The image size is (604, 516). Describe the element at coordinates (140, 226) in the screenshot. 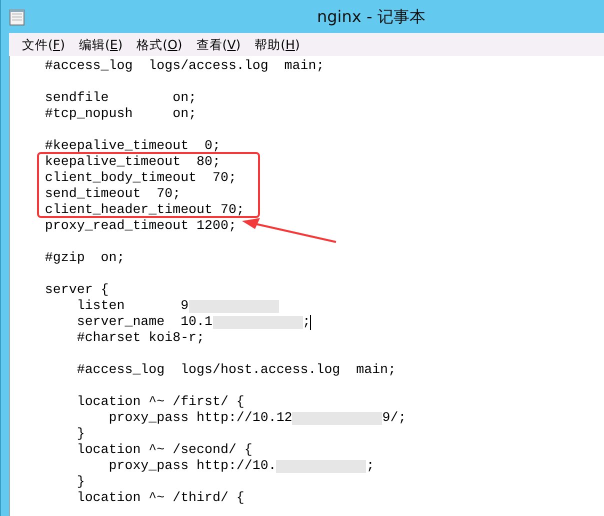

I see `code-line: proxy_read_timeout 1200;` at that location.